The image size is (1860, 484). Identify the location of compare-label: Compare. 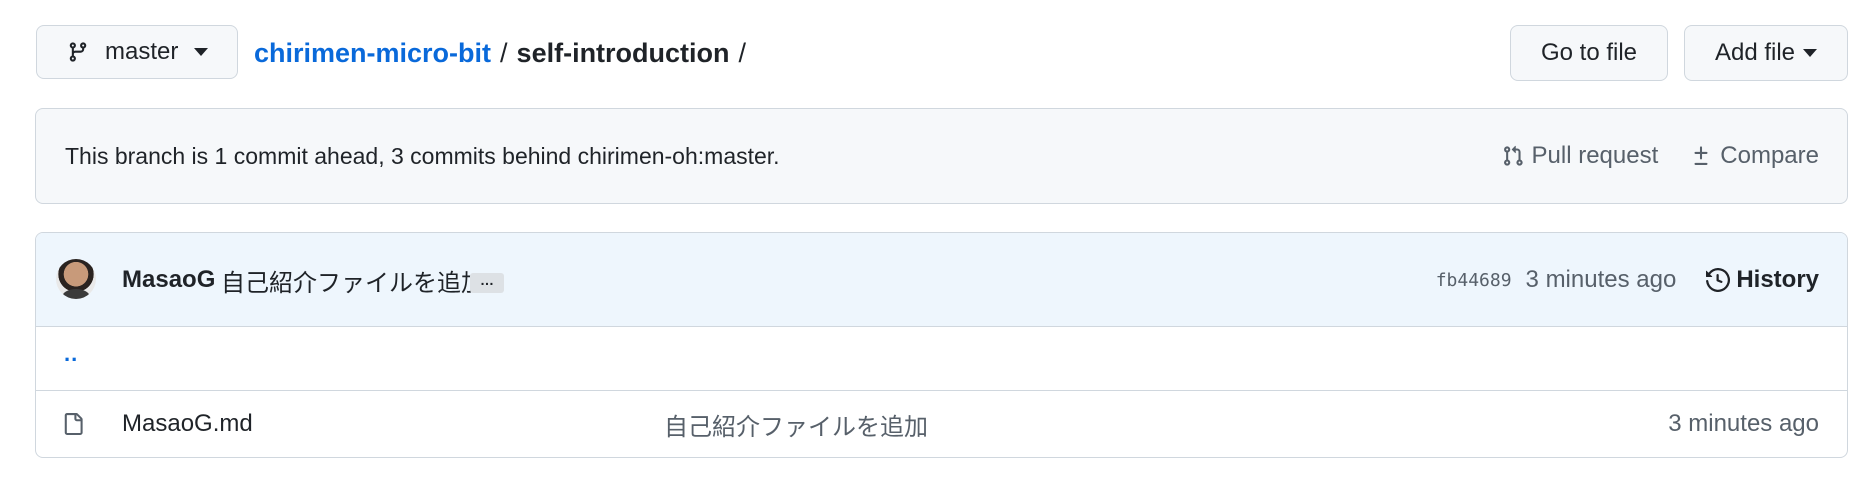
(1769, 155).